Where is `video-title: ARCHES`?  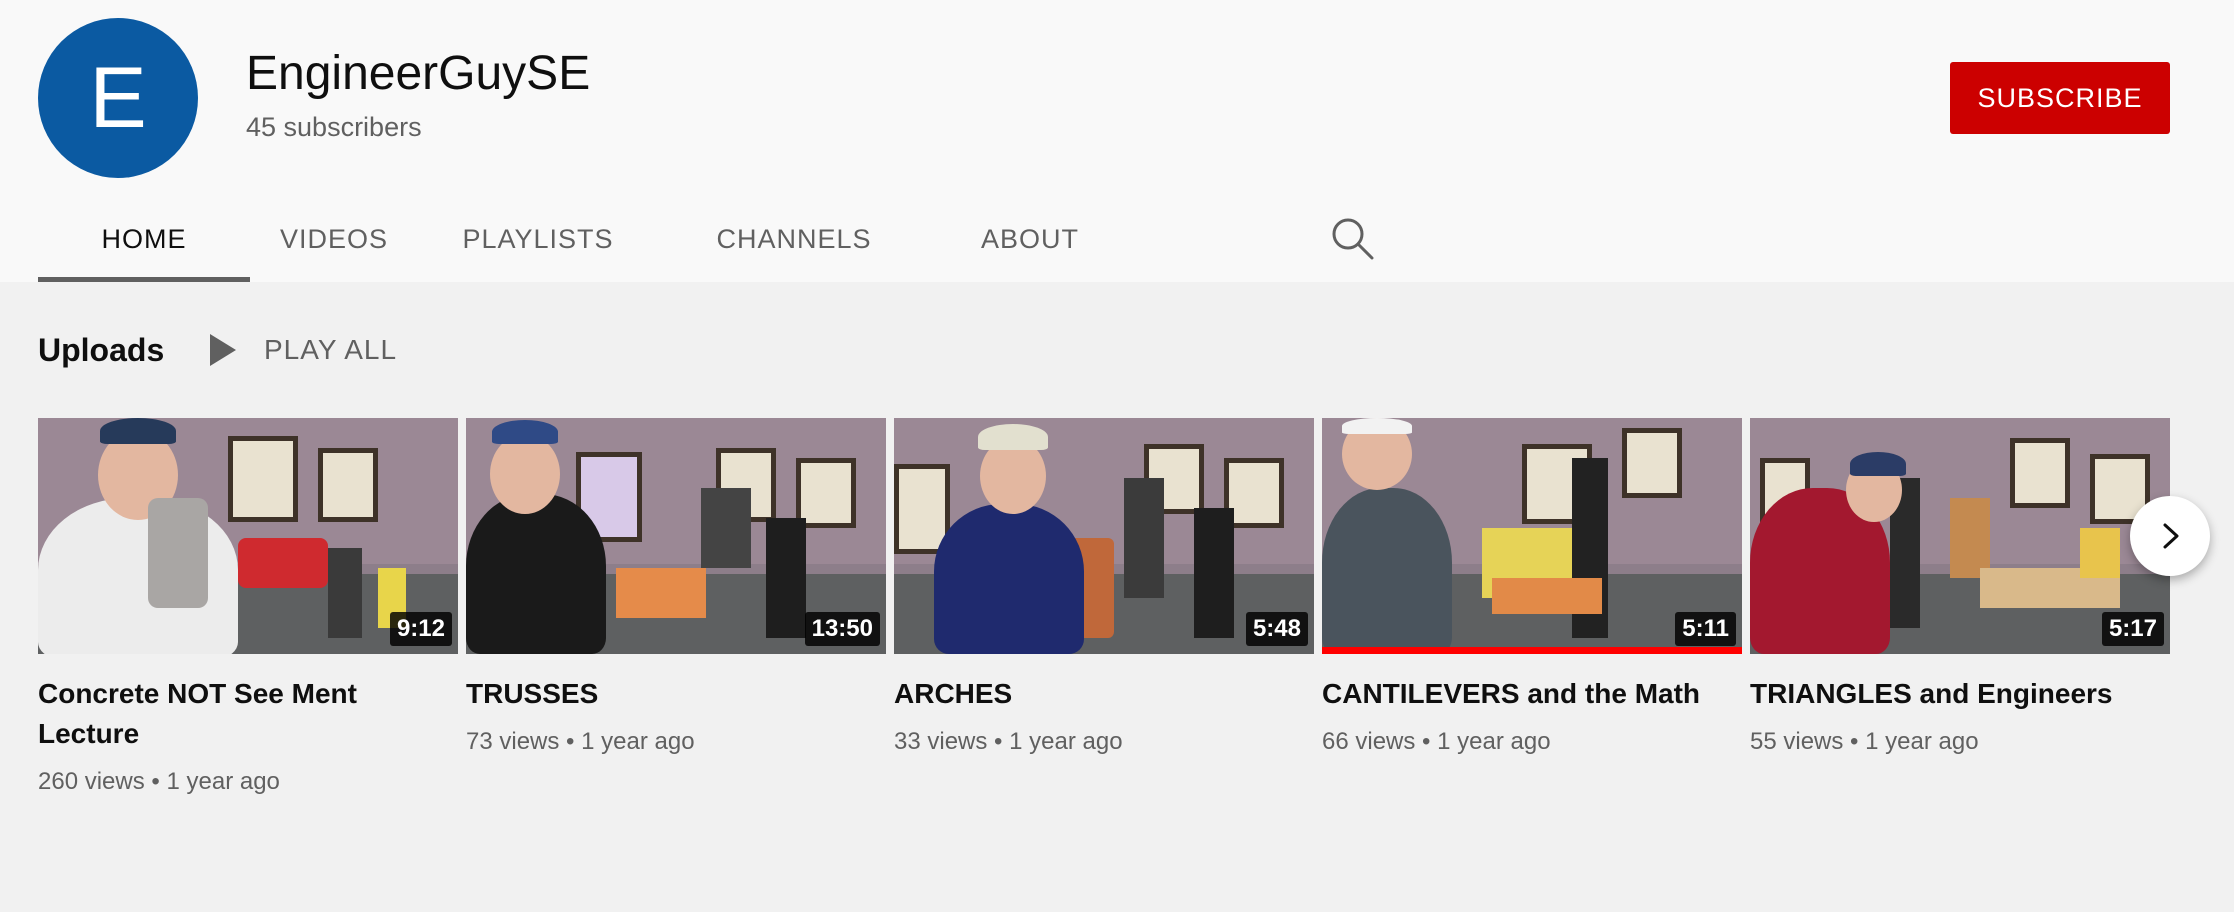
video-title: ARCHES is located at coordinates (1104, 694).